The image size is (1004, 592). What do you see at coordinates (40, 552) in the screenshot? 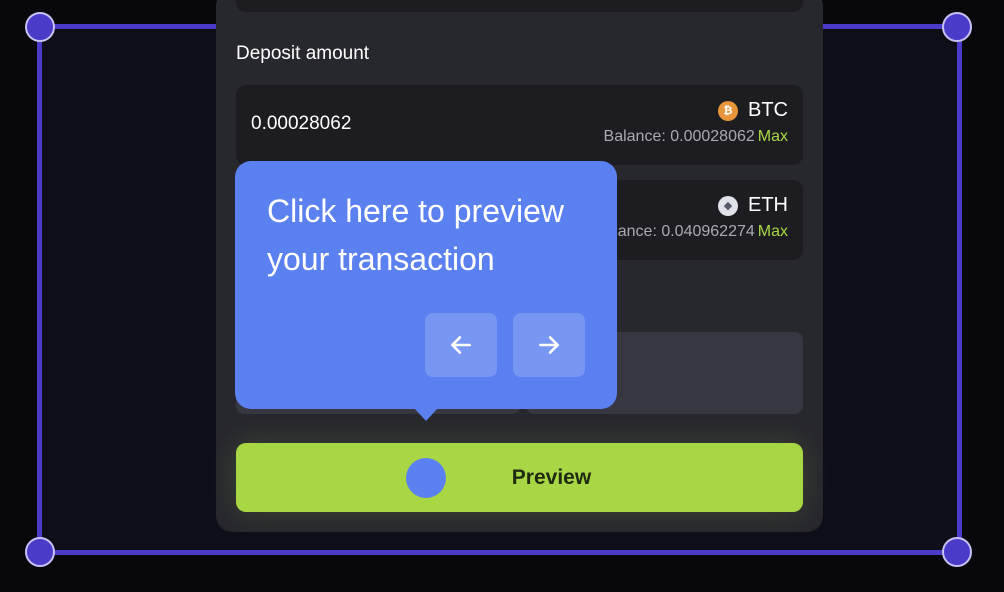
I see `resize-handle-bottom-left` at bounding box center [40, 552].